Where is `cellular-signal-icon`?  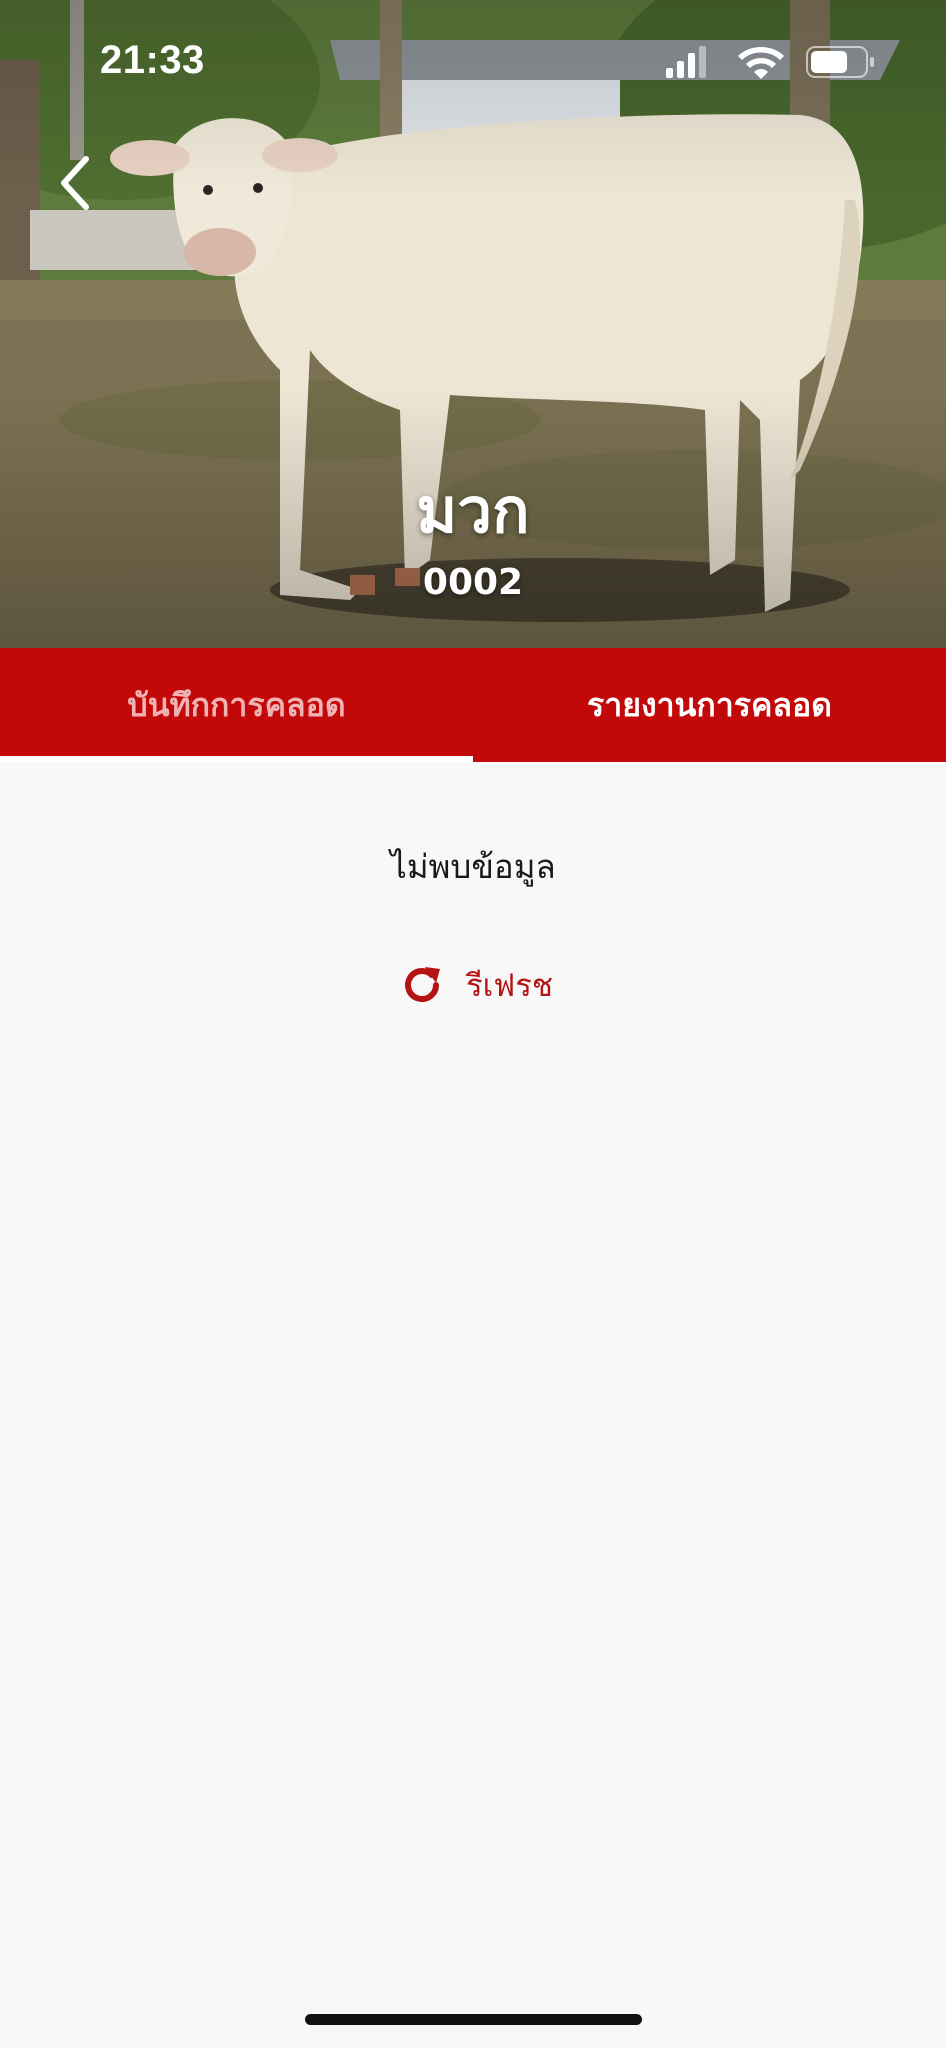 cellular-signal-icon is located at coordinates (686, 62).